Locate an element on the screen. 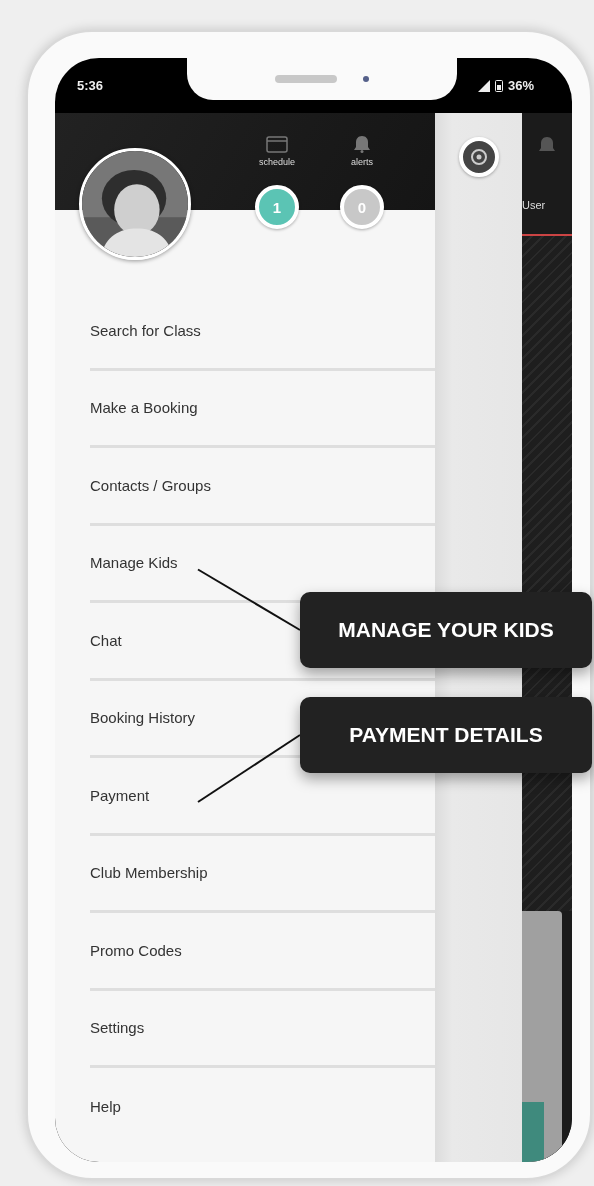 The height and width of the screenshot is (1186, 594). menu-item: Help is located at coordinates (105, 1107).